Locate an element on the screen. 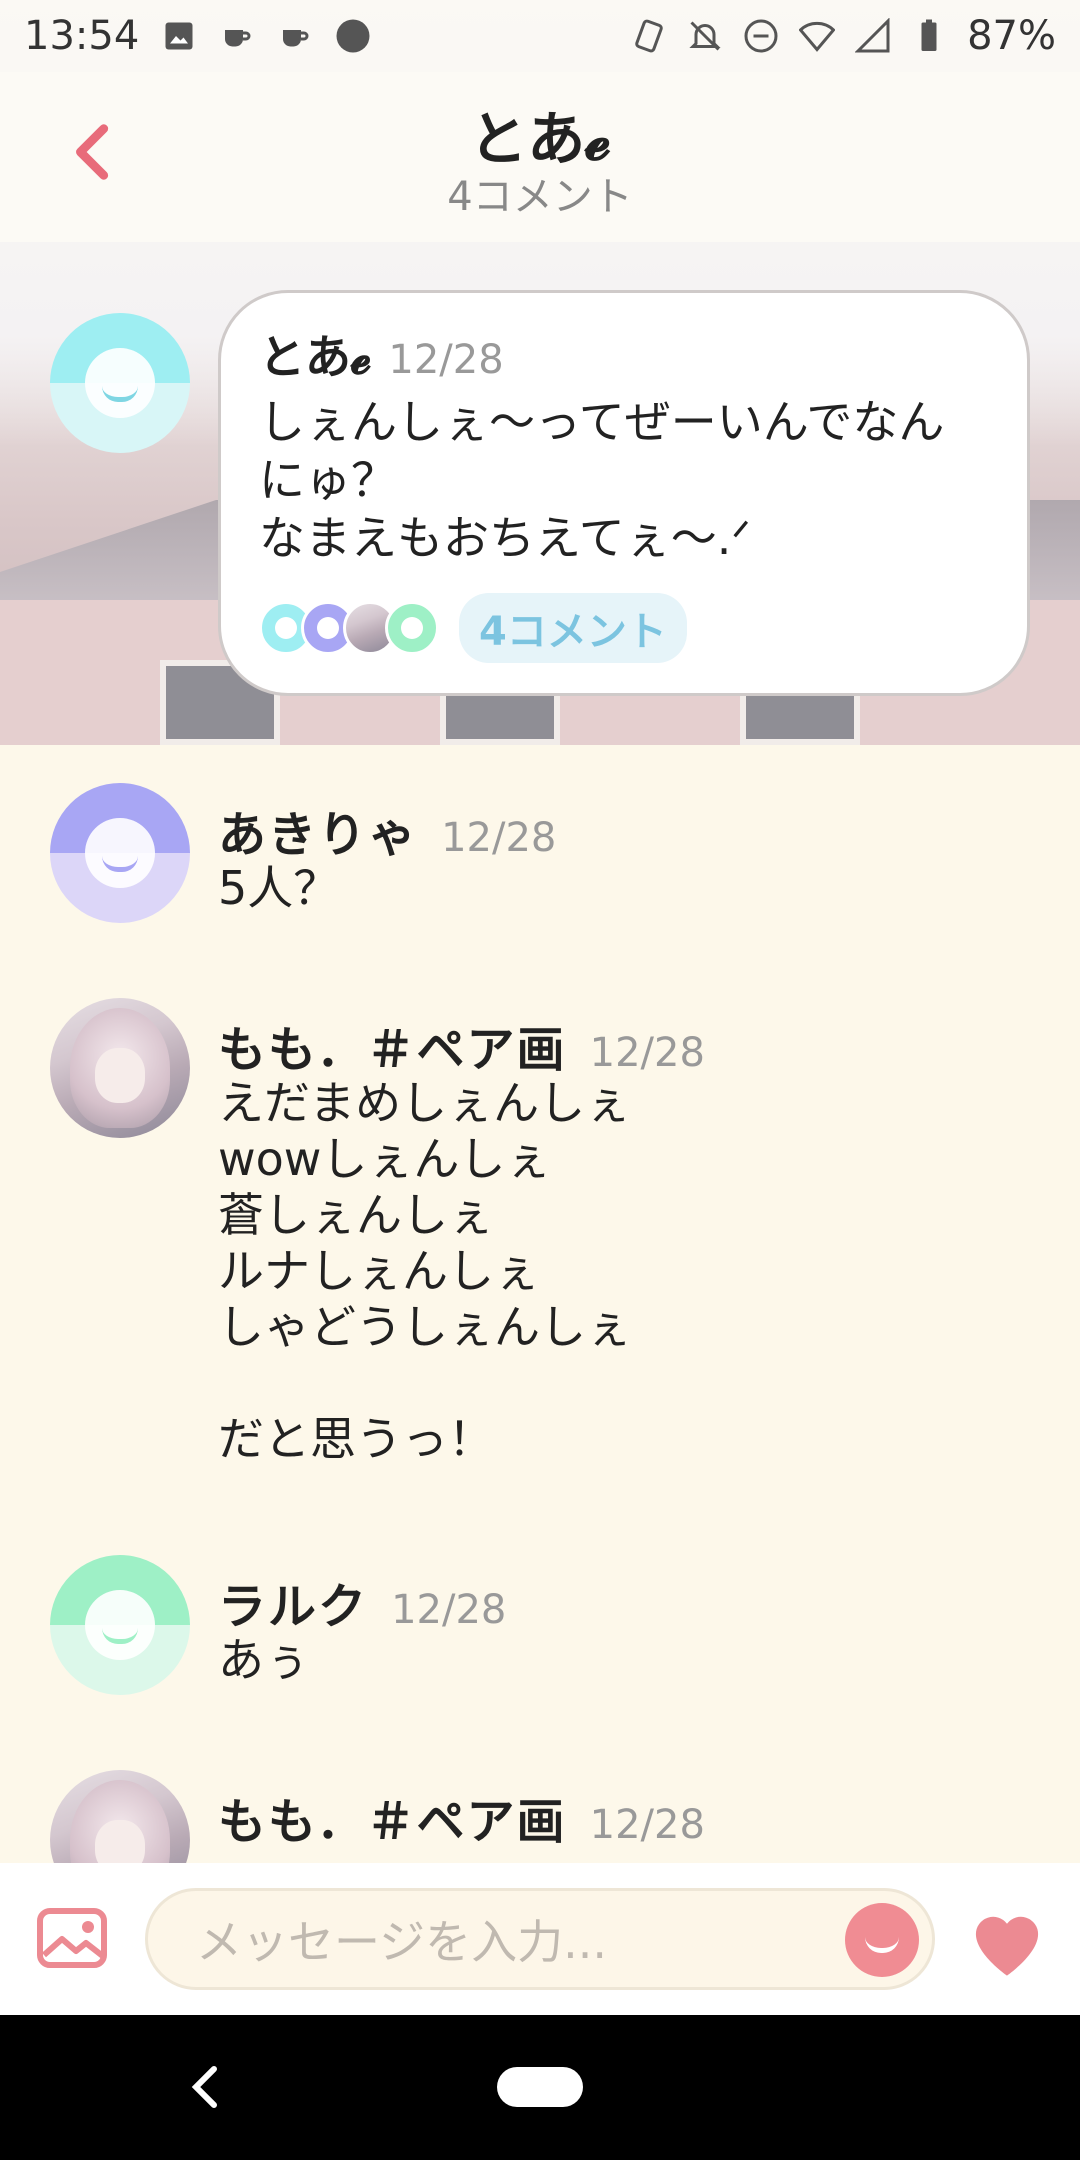 Image resolution: width=1080 pixels, height=2160 pixels. header: とあ𝓮 4コメント is located at coordinates (540, 157).